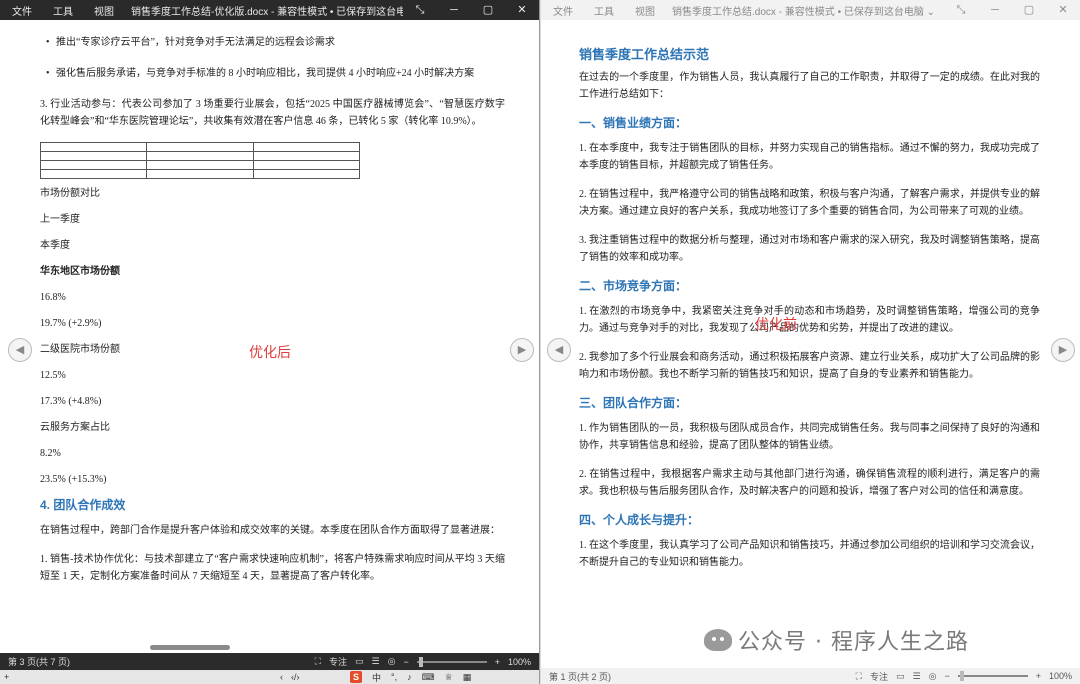 The height and width of the screenshot is (684, 1080). What do you see at coordinates (428, 677) in the screenshot?
I see `keyboard-icon: ⌨` at bounding box center [428, 677].